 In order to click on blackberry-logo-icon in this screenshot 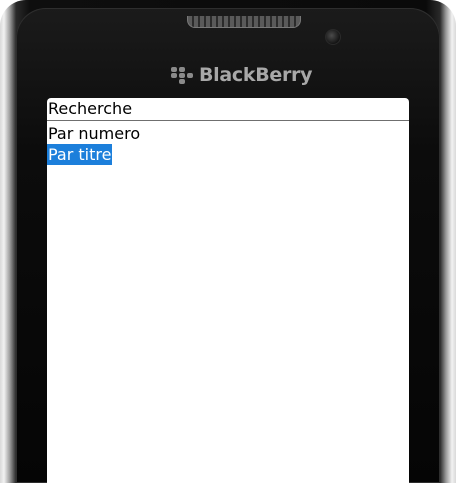, I will do `click(182, 75)`.